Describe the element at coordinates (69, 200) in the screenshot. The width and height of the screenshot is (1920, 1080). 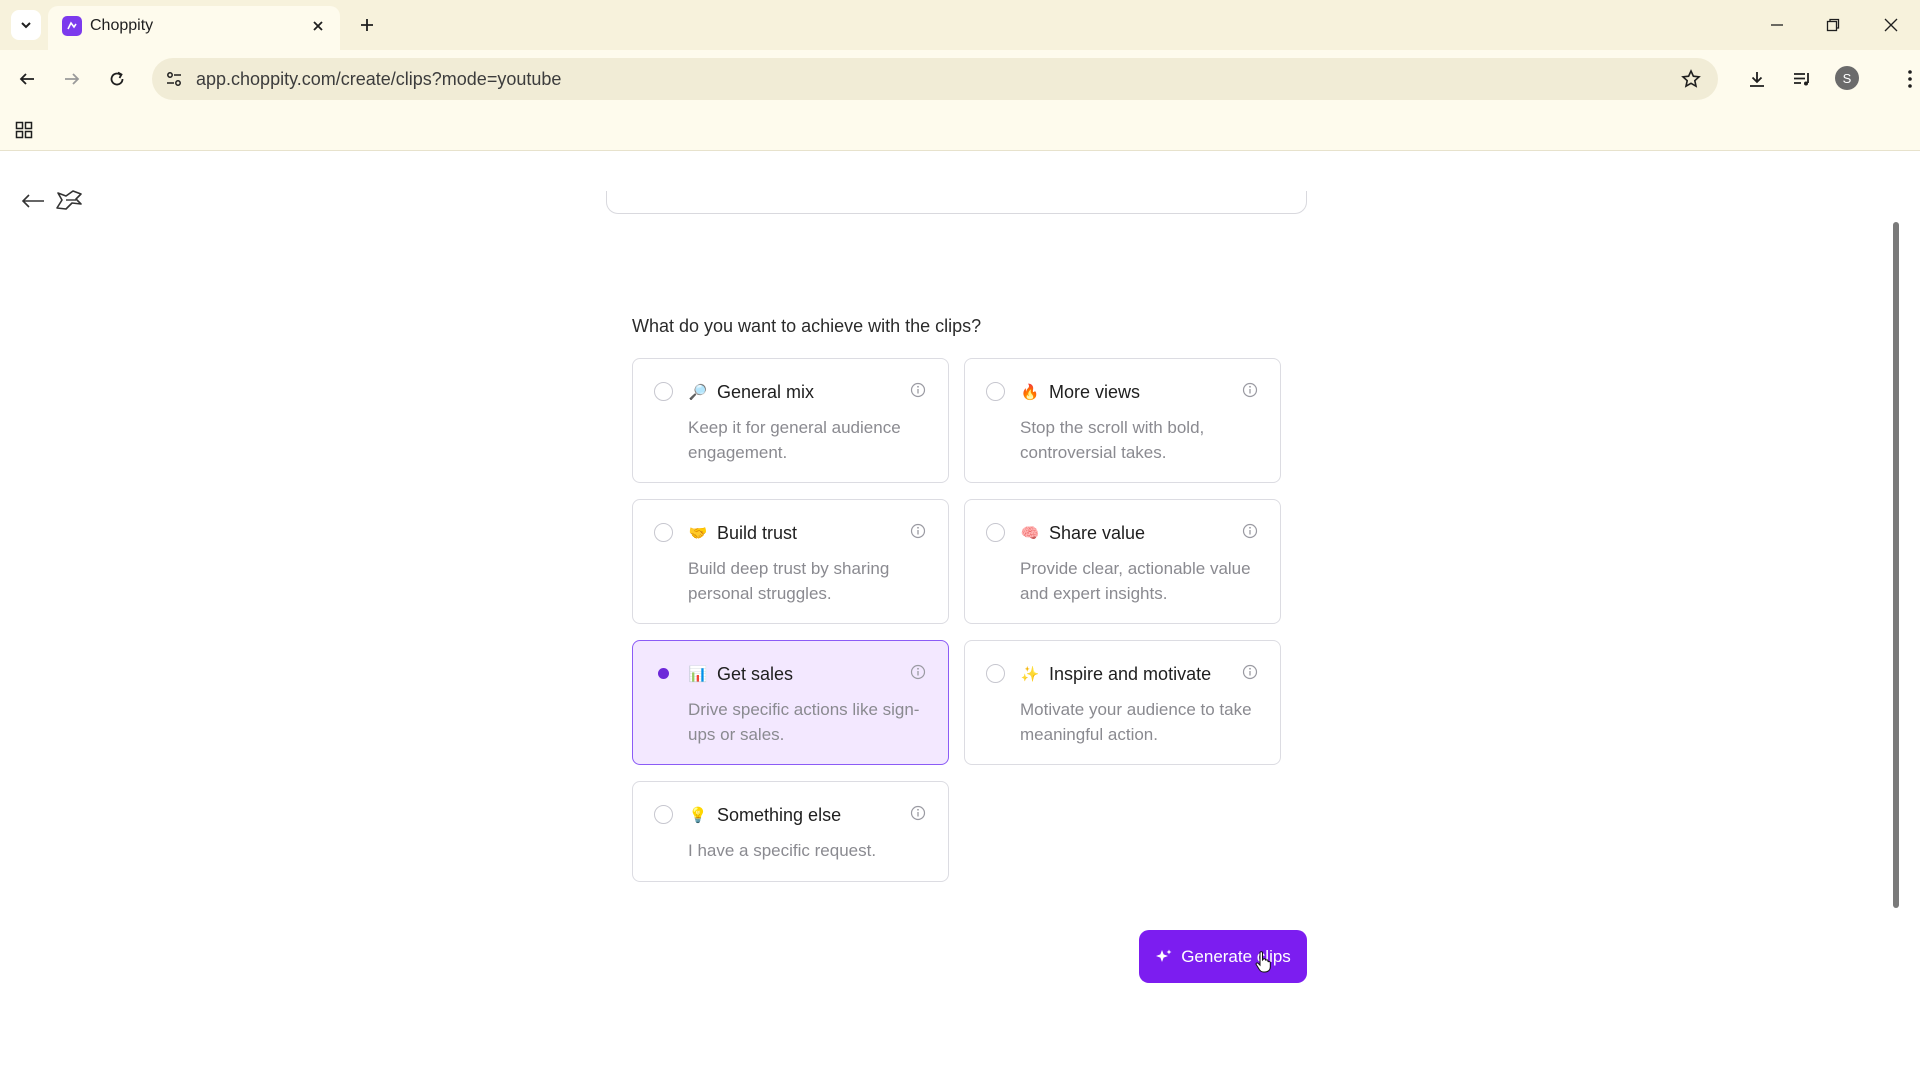
I see `choppity-logo-icon` at that location.